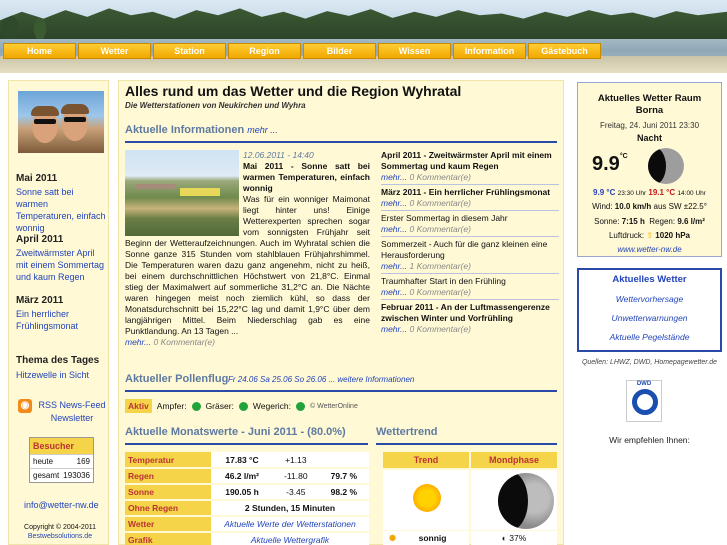 The image size is (727, 545). What do you see at coordinates (466, 444) in the screenshot?
I see `section-divider` at bounding box center [466, 444].